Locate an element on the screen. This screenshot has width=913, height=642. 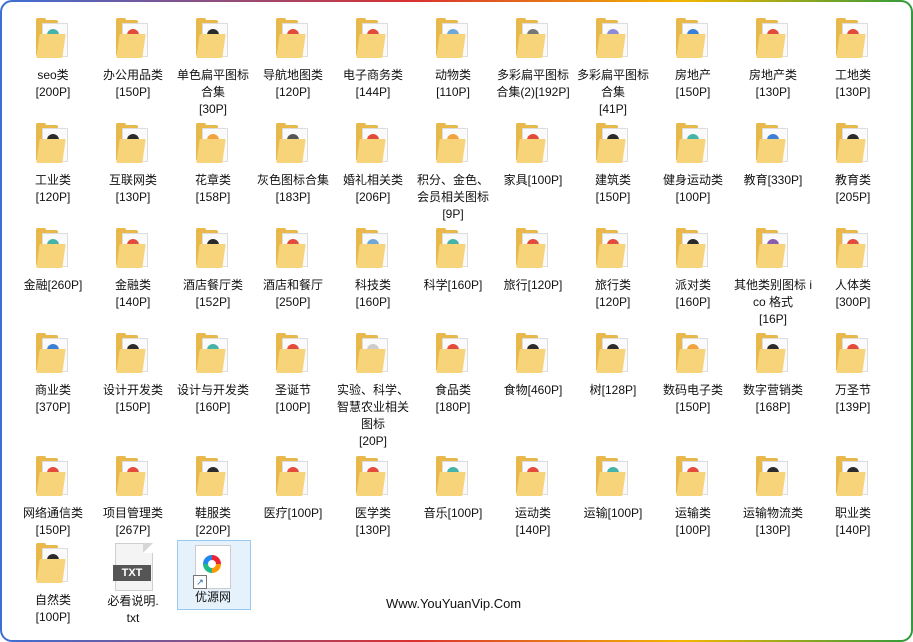
folder-label: 多彩扁平图标合集 [41P] is located at coordinates (612, 92).